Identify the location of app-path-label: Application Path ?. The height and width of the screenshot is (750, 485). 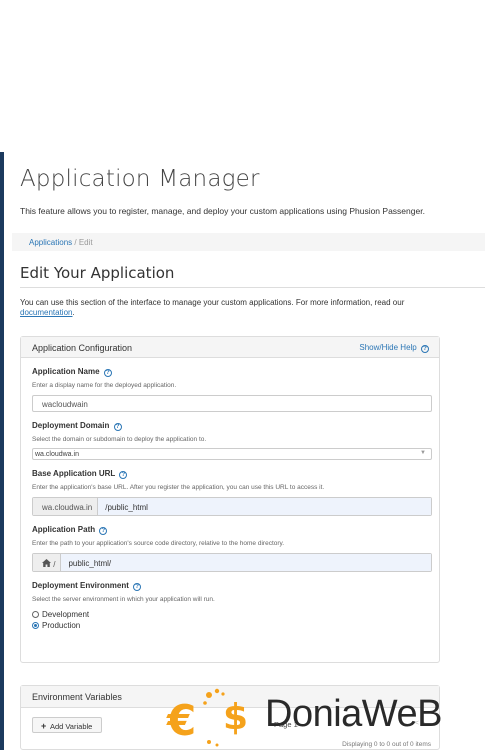
(231, 530).